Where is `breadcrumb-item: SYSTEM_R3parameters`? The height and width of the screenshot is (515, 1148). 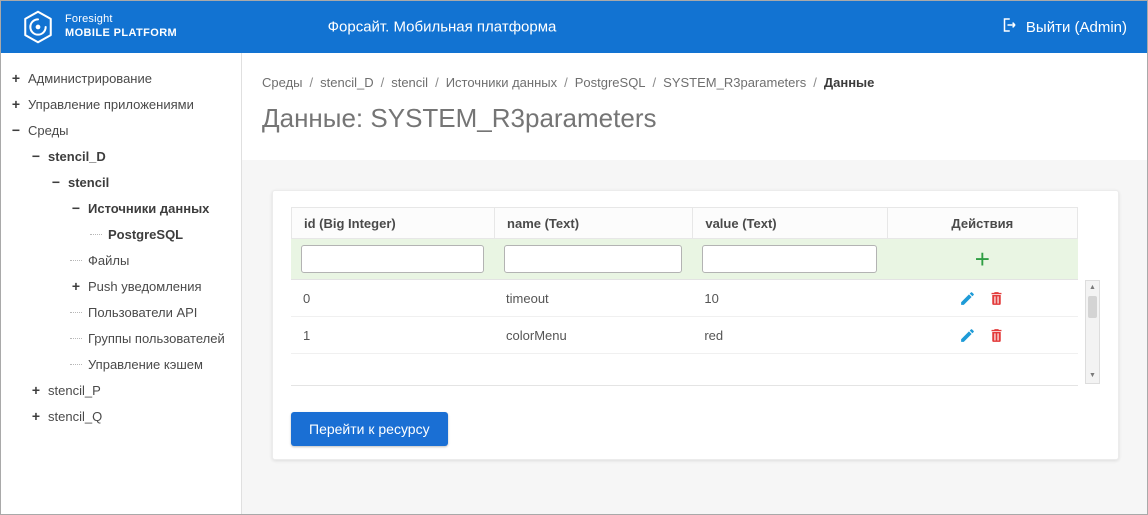 breadcrumb-item: SYSTEM_R3parameters is located at coordinates (734, 82).